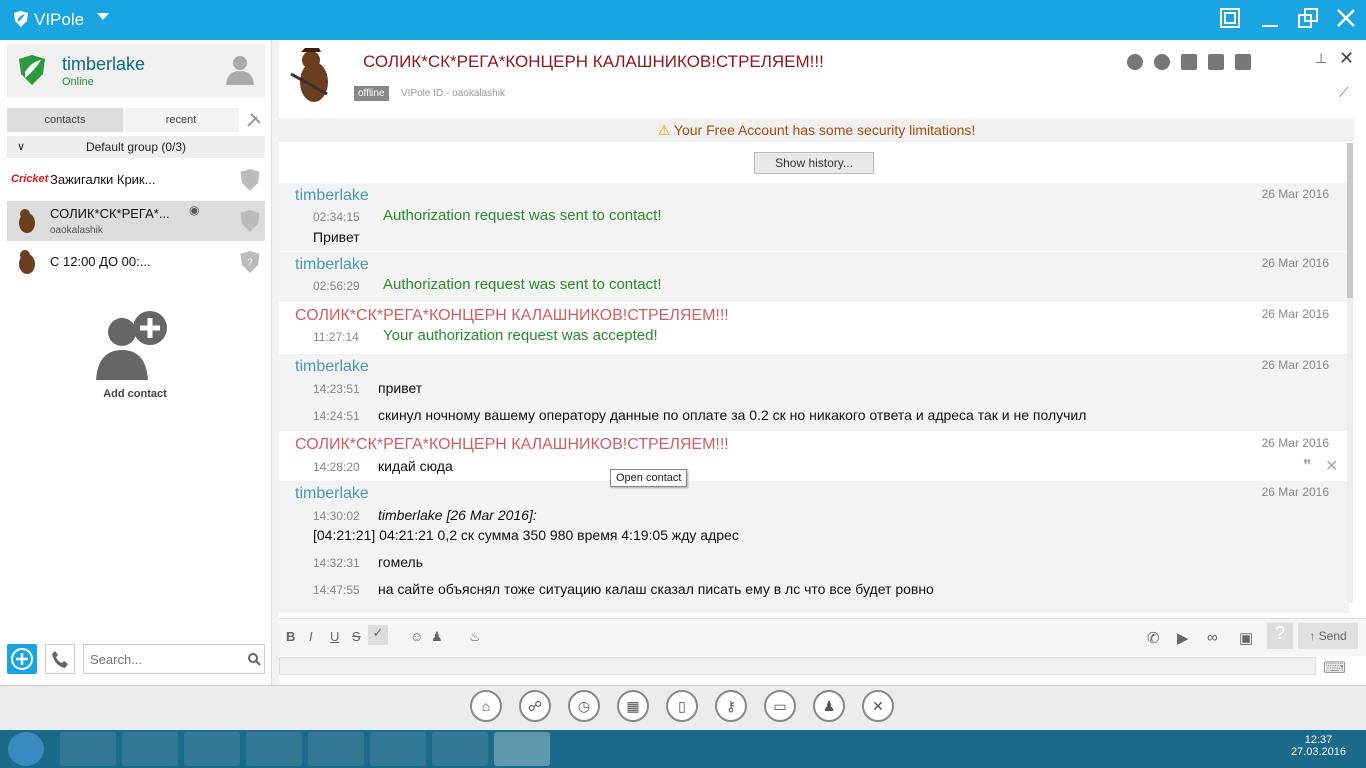 The image size is (1366, 768). I want to click on tab-recent: recent, so click(181, 120).